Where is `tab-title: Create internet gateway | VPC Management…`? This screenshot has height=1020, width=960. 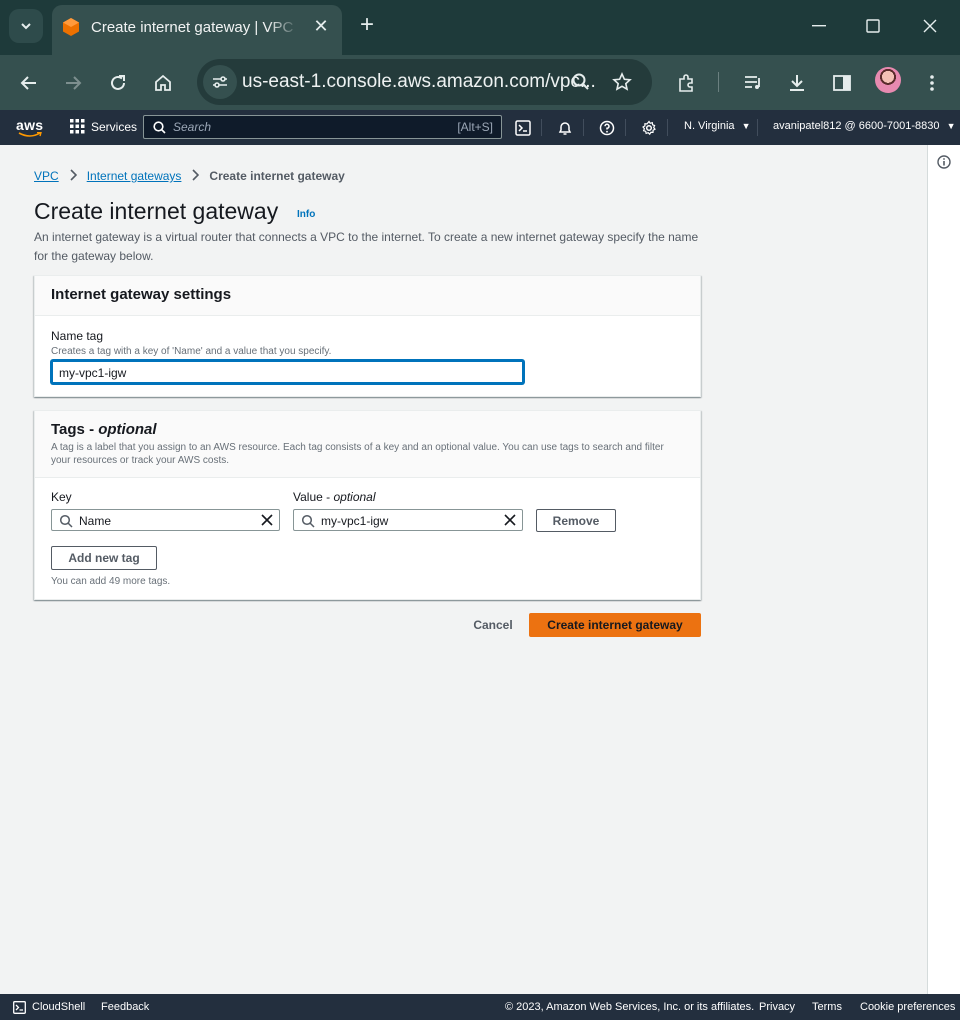 tab-title: Create internet gateway | VPC Management… is located at coordinates (195, 27).